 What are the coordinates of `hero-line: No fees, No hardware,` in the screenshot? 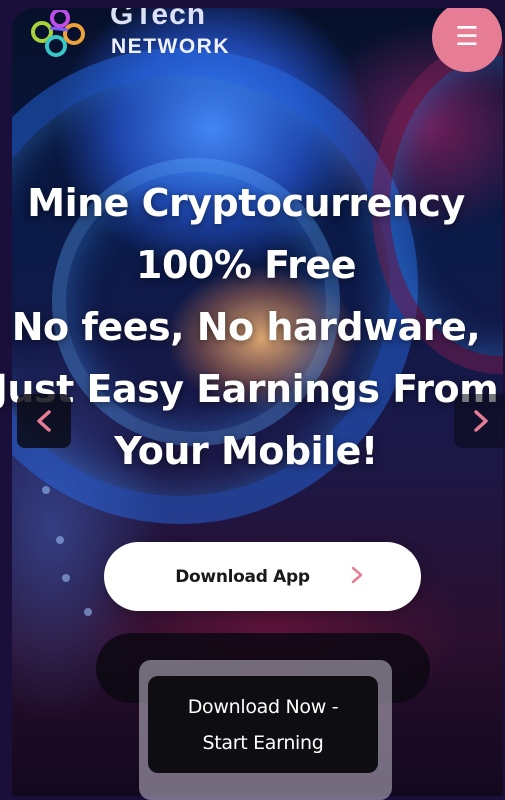 It's located at (246, 327).